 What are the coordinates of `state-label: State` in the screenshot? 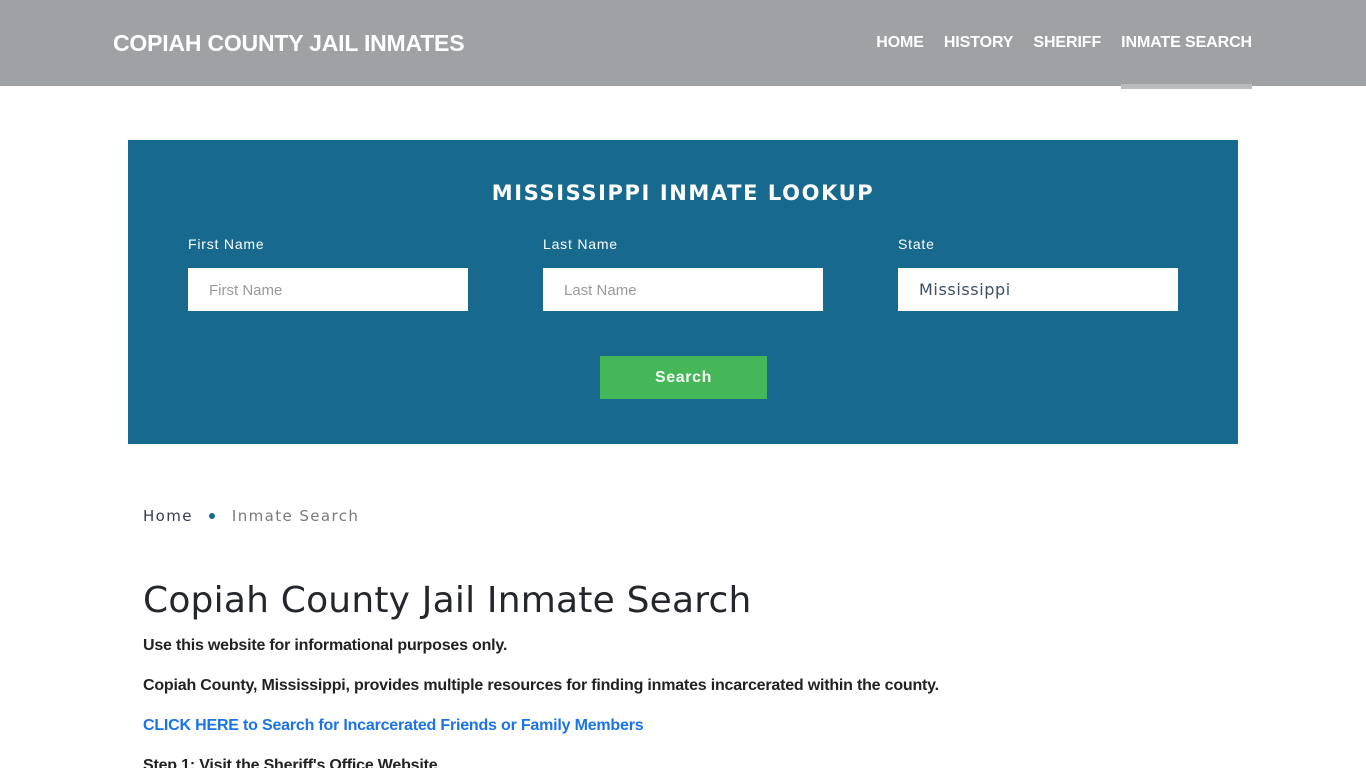 It's located at (916, 244).